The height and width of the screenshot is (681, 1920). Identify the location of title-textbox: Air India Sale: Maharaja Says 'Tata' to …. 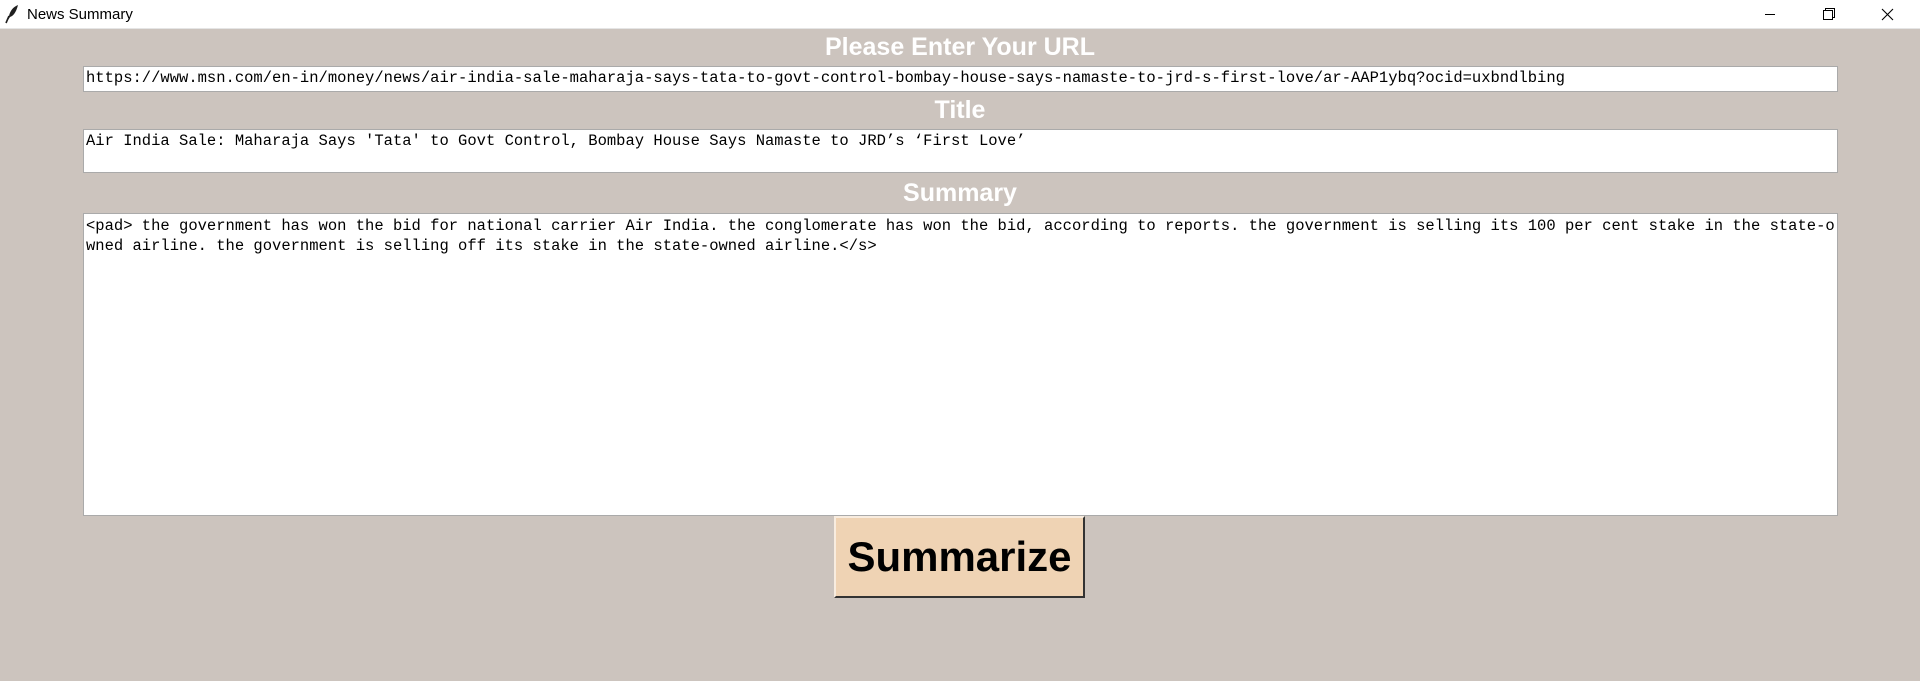
(960, 151).